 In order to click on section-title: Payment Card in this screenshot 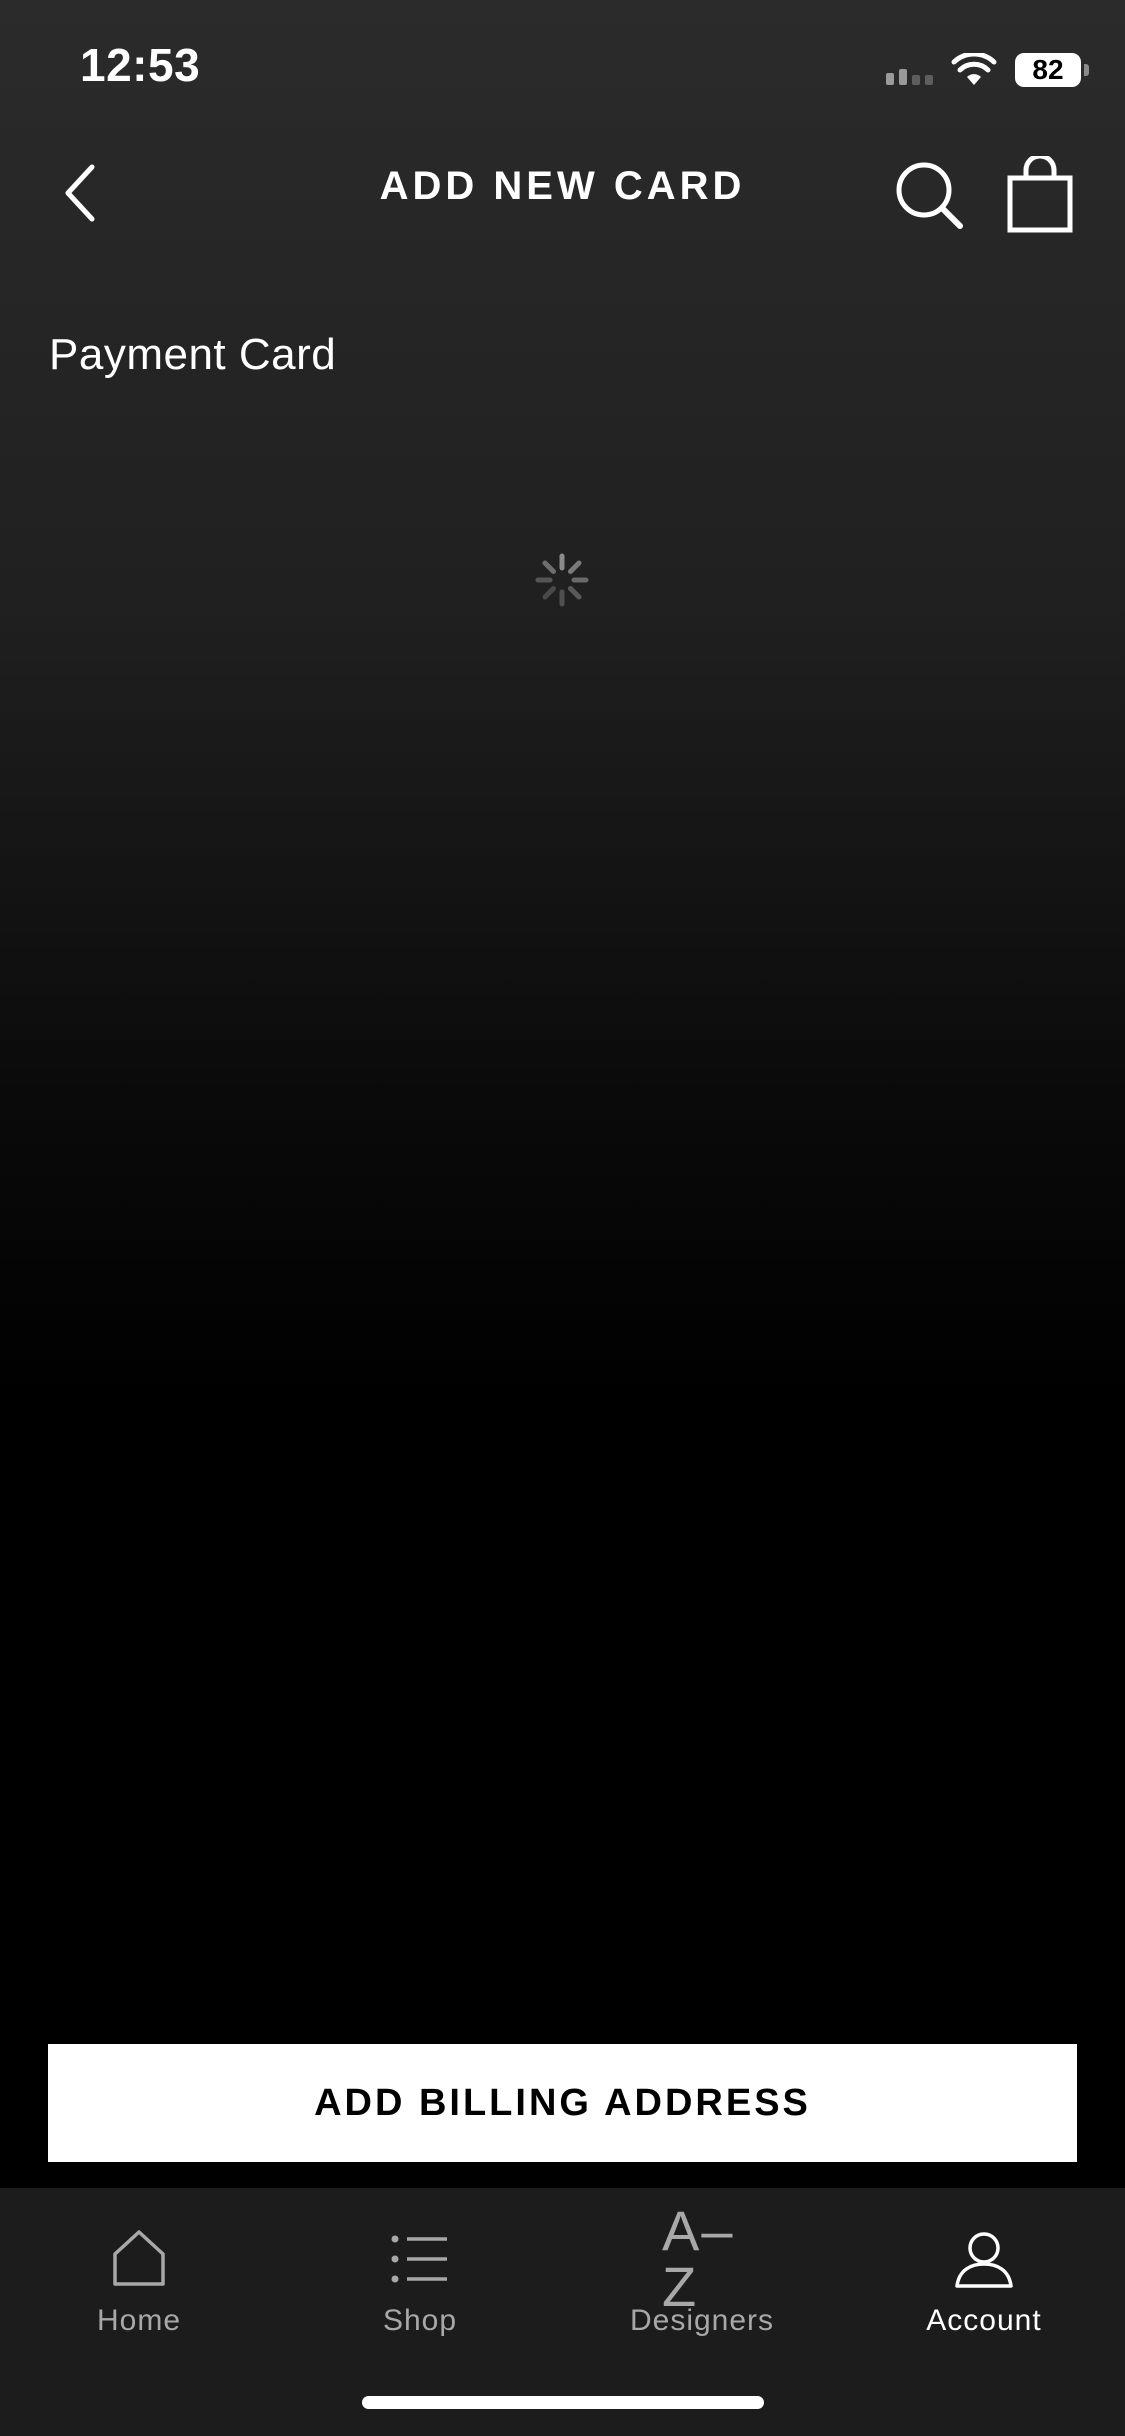, I will do `click(193, 354)`.